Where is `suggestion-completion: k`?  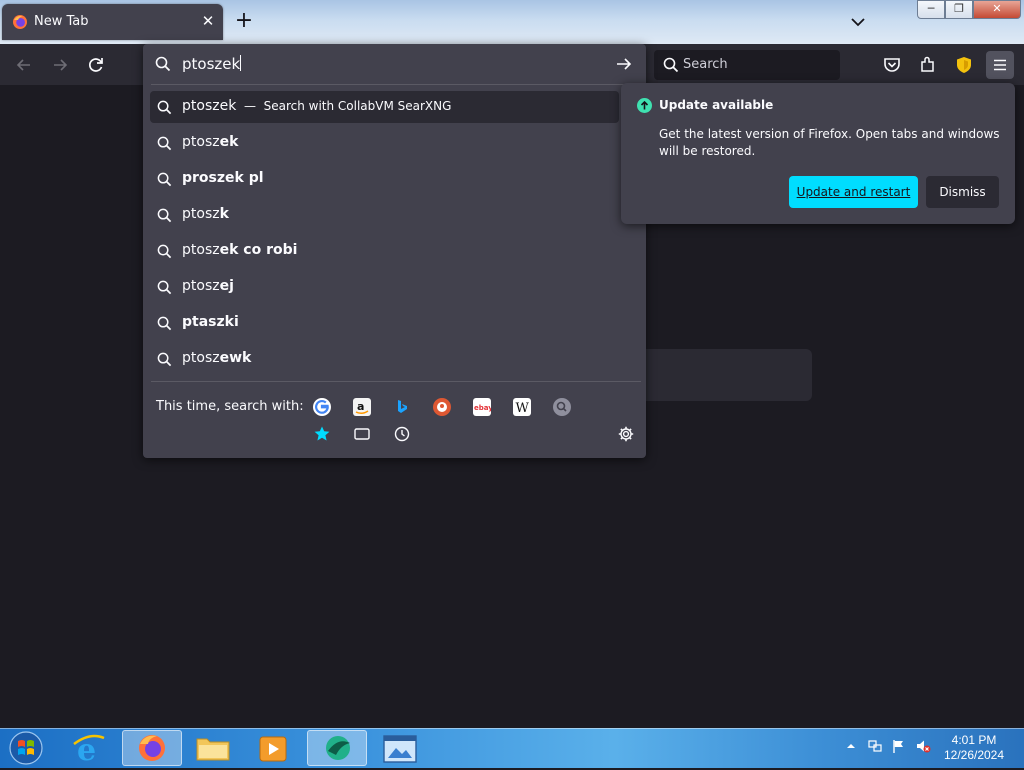 suggestion-completion: k is located at coordinates (224, 214).